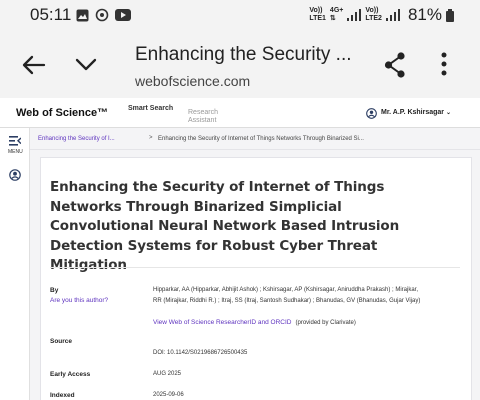  What do you see at coordinates (336, 10) in the screenshot?
I see `sim1-4g: 4G+` at bounding box center [336, 10].